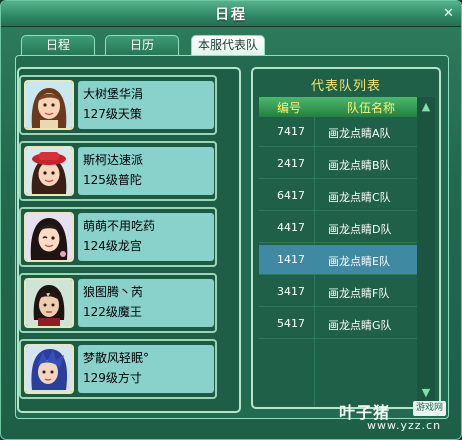  I want to click on table-row-selected: 1417 画龙点睛E队, so click(338, 260).